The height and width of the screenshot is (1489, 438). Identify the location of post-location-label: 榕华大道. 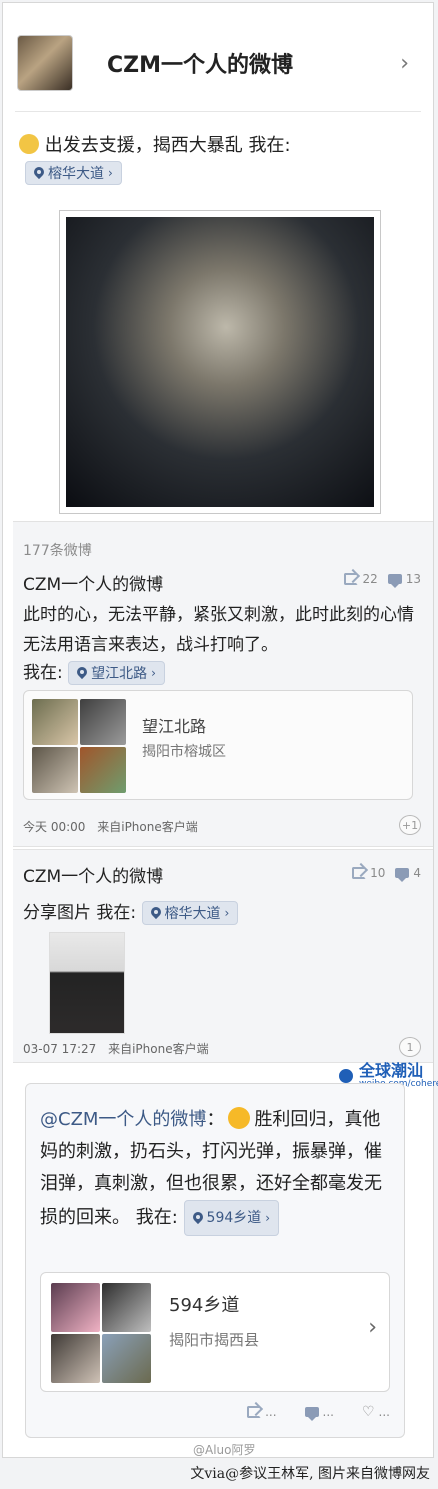
(192, 914).